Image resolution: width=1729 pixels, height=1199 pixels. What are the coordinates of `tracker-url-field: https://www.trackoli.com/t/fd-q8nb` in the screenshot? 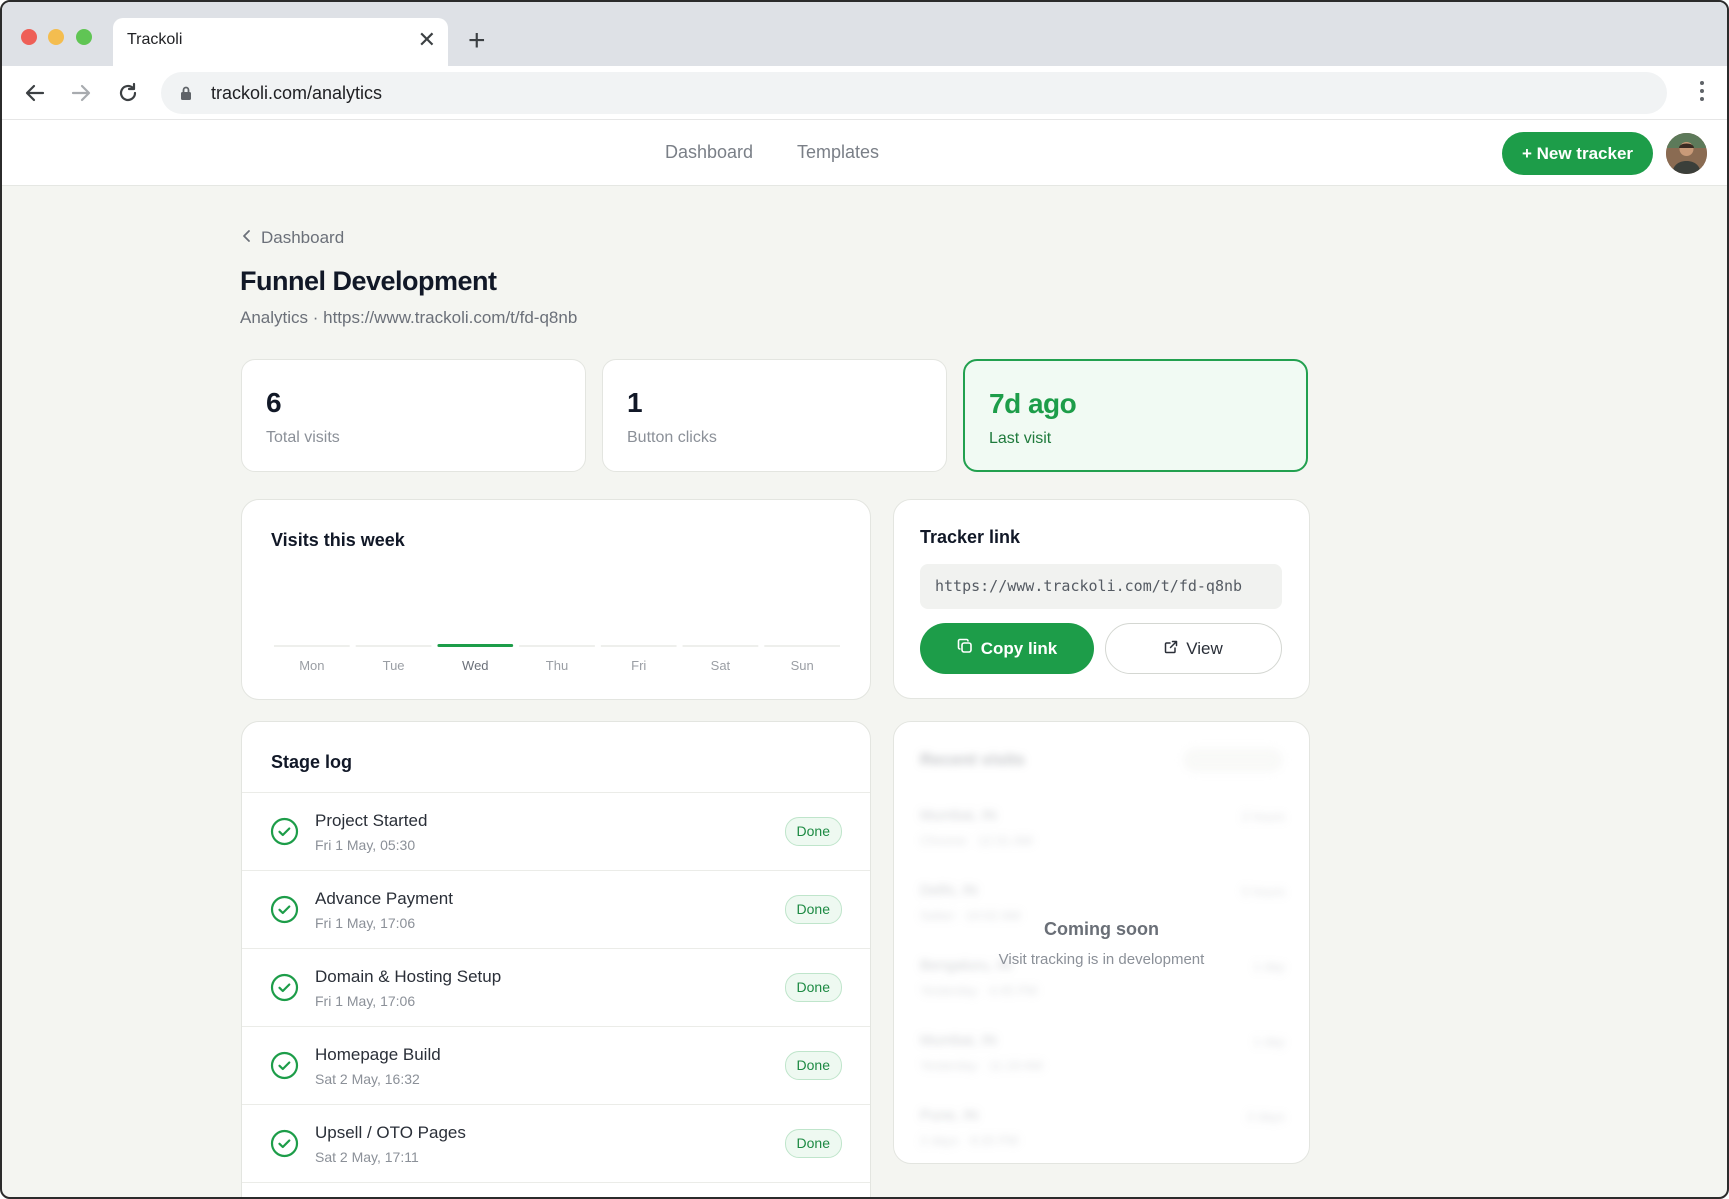 It's located at (1101, 586).